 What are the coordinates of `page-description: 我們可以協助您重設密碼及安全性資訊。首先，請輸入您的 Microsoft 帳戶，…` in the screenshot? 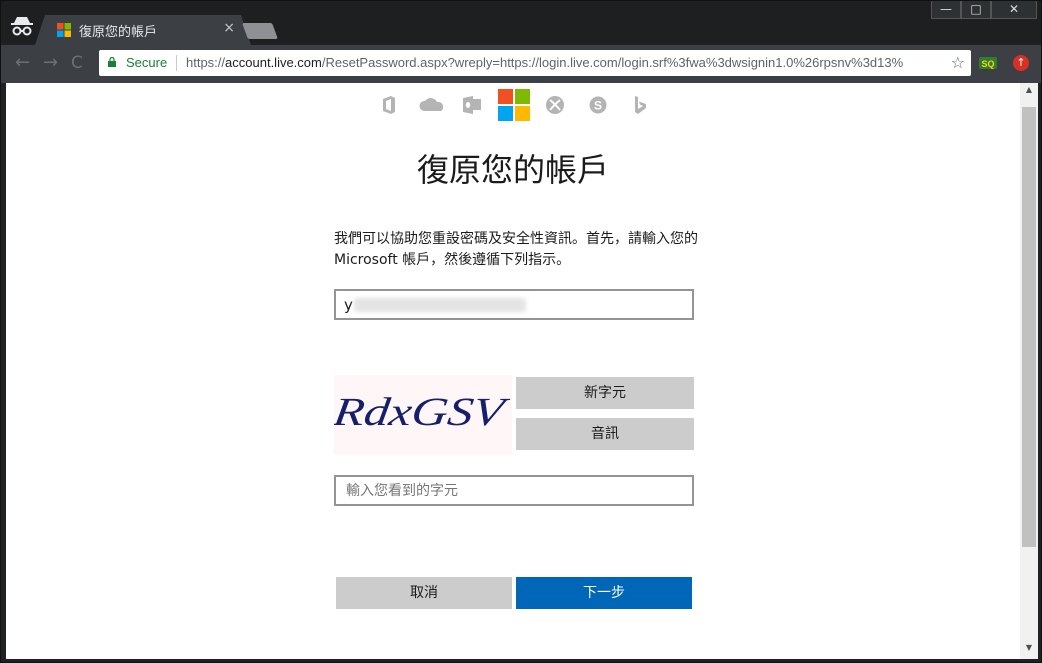 It's located at (516, 249).